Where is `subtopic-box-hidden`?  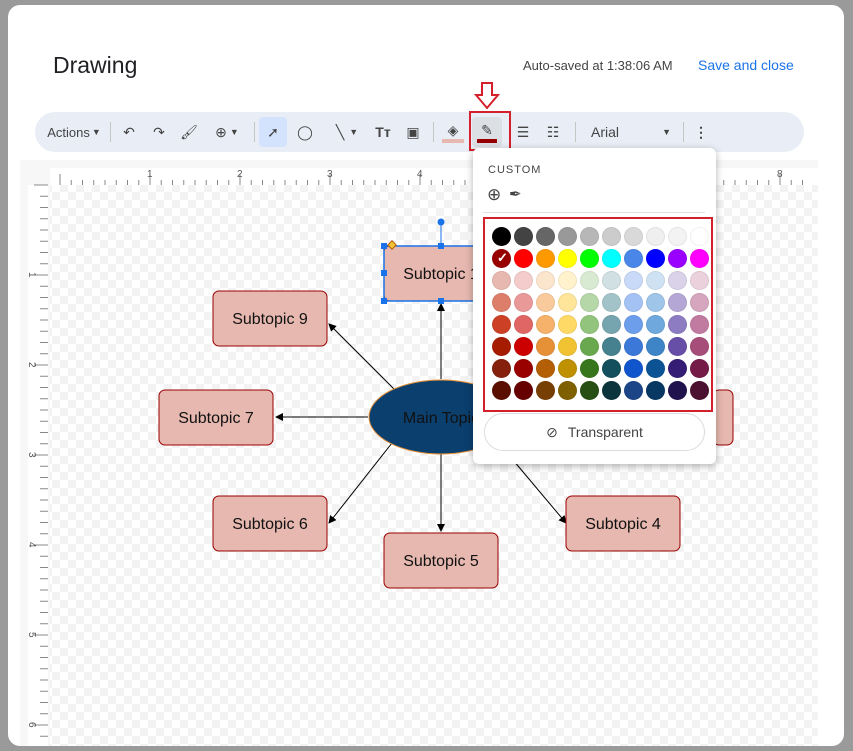 subtopic-box-hidden is located at coordinates (723, 417).